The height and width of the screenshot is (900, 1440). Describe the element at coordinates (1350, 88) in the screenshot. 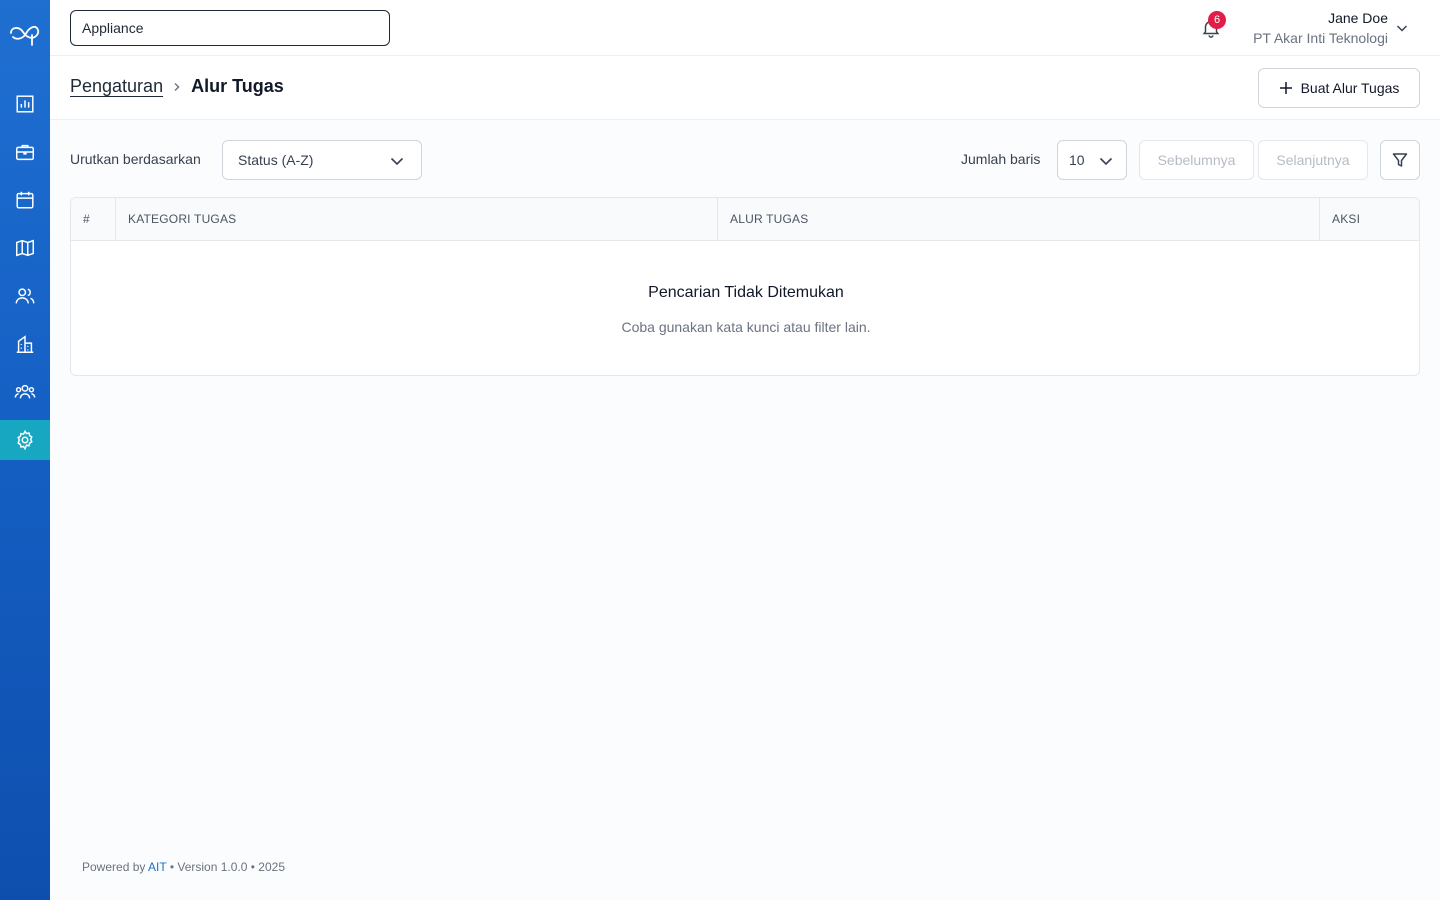

I see `create-button-label: Buat Alur Tugas` at that location.